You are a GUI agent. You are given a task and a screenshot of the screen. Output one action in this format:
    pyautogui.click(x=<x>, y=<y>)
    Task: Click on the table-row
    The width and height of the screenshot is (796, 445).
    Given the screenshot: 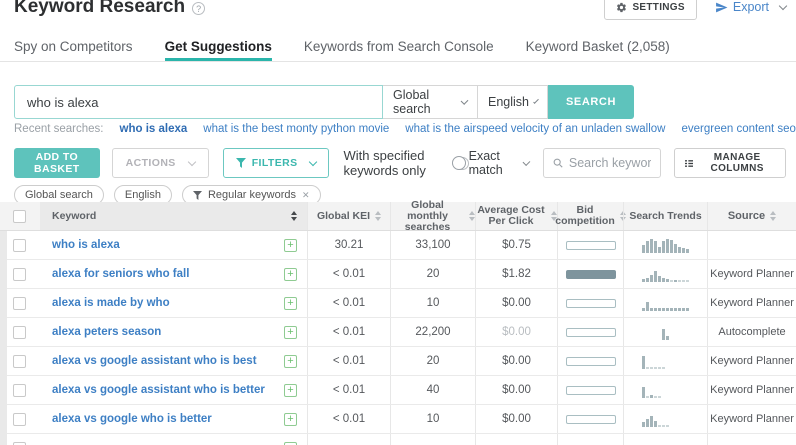 What is the action you would take?
    pyautogui.click(x=398, y=439)
    